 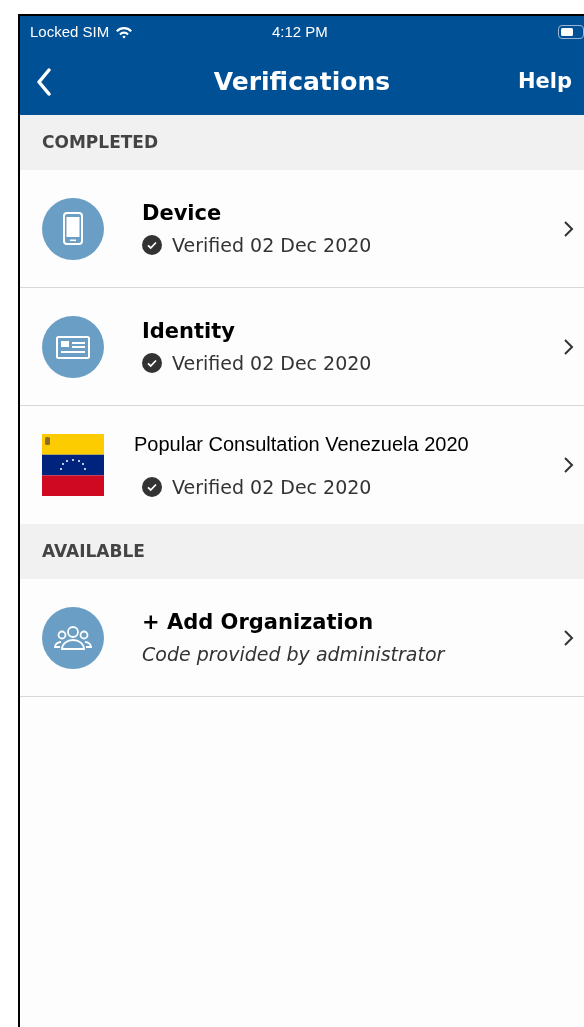 What do you see at coordinates (182, 213) in the screenshot?
I see `row-title: Device` at bounding box center [182, 213].